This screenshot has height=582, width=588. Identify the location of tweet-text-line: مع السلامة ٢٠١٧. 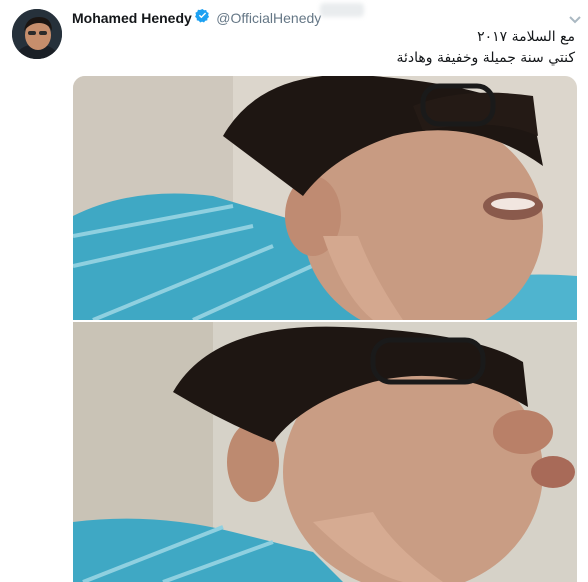
(526, 37).